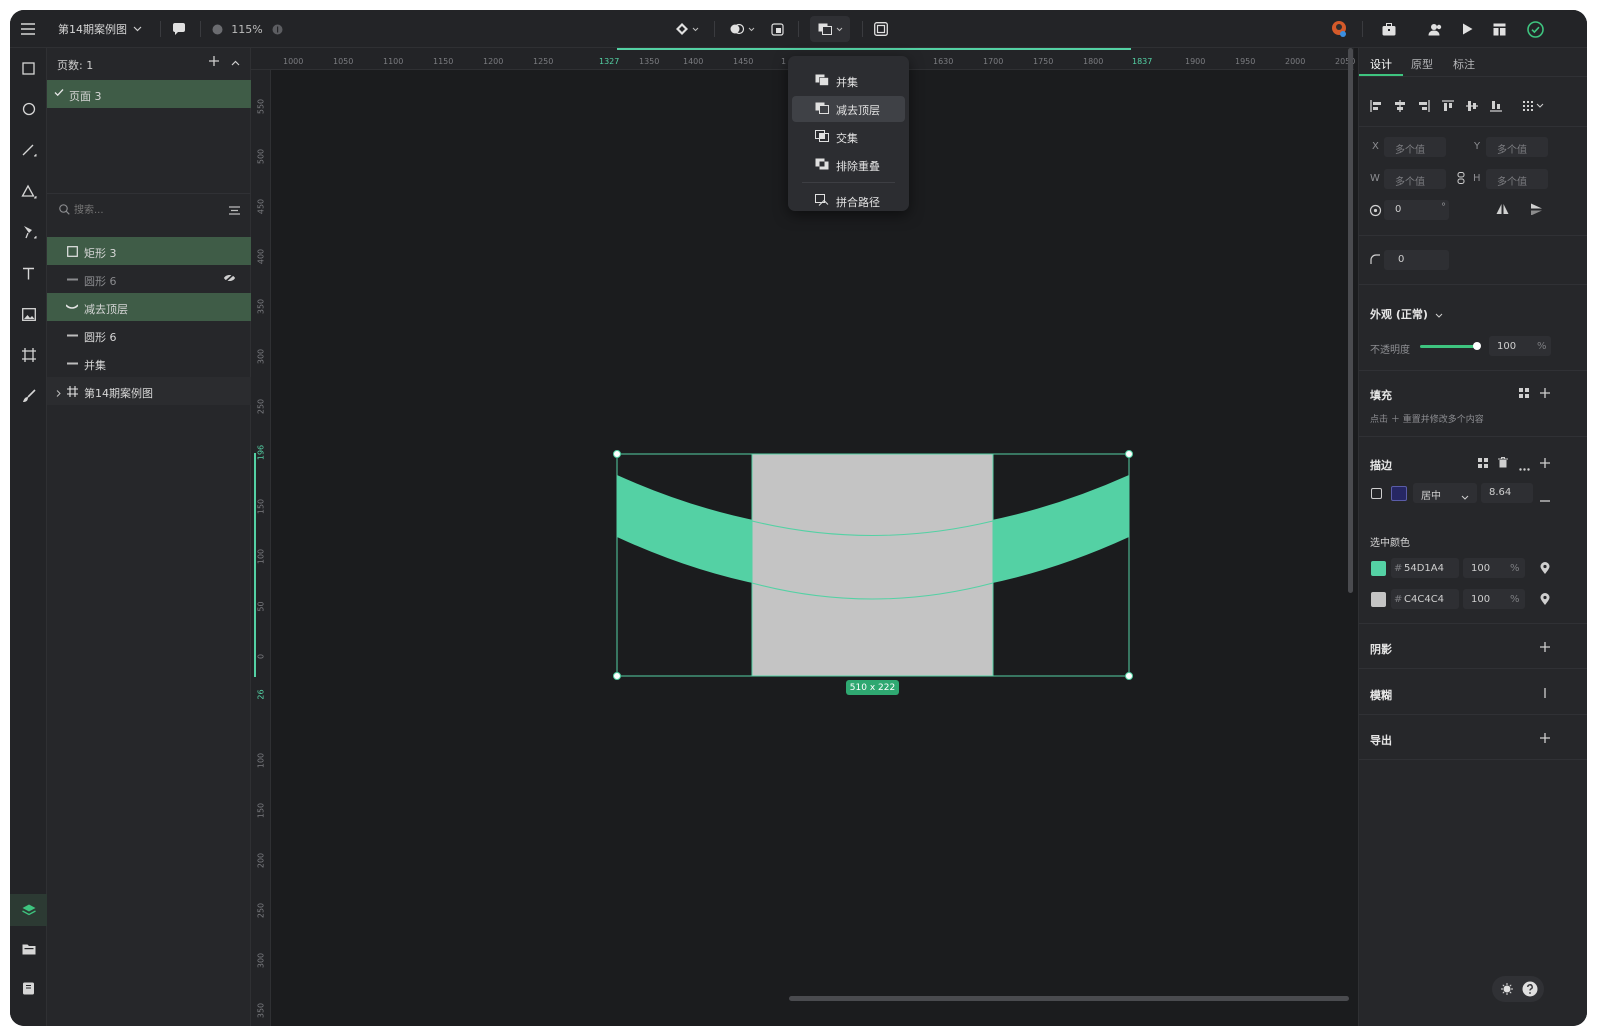 The image size is (1597, 1035). I want to click on align-left-icon, so click(1376, 107).